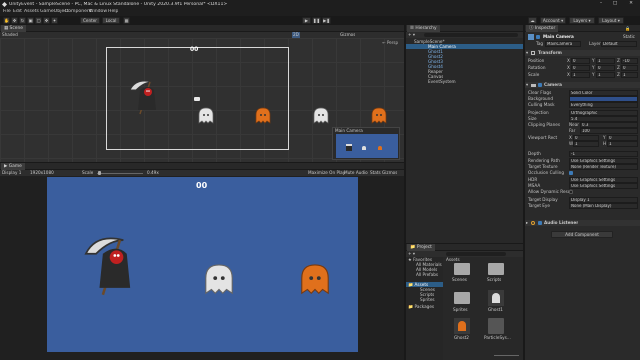  What do you see at coordinates (611, 20) in the screenshot?
I see `layout-dropdown: Layout ▾` at bounding box center [611, 20].